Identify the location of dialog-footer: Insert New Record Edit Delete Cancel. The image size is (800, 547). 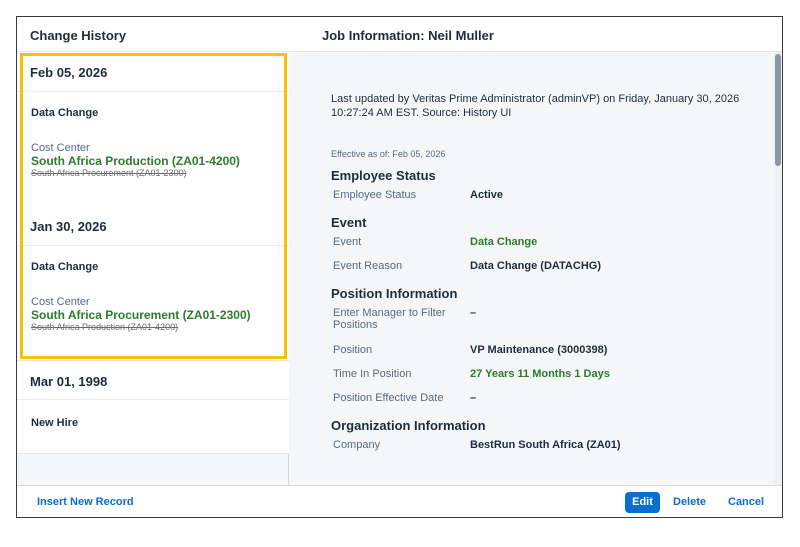
(399, 501).